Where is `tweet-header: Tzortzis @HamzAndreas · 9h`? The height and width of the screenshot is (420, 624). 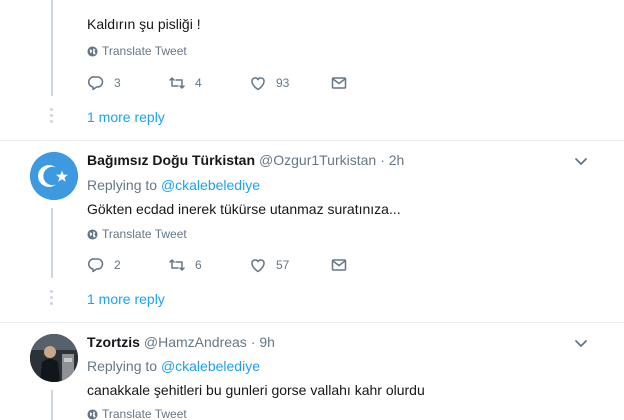 tweet-header: Tzortzis @HamzAndreas · 9h is located at coordinates (181, 342).